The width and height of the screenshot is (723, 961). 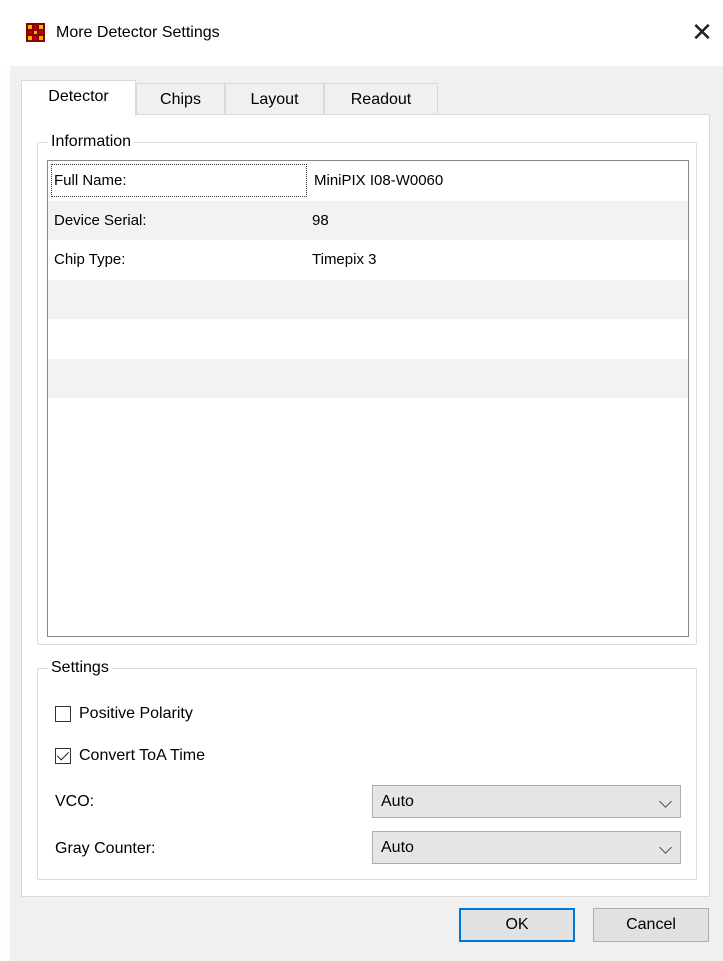 I want to click on close-icon: ✕, so click(x=702, y=33).